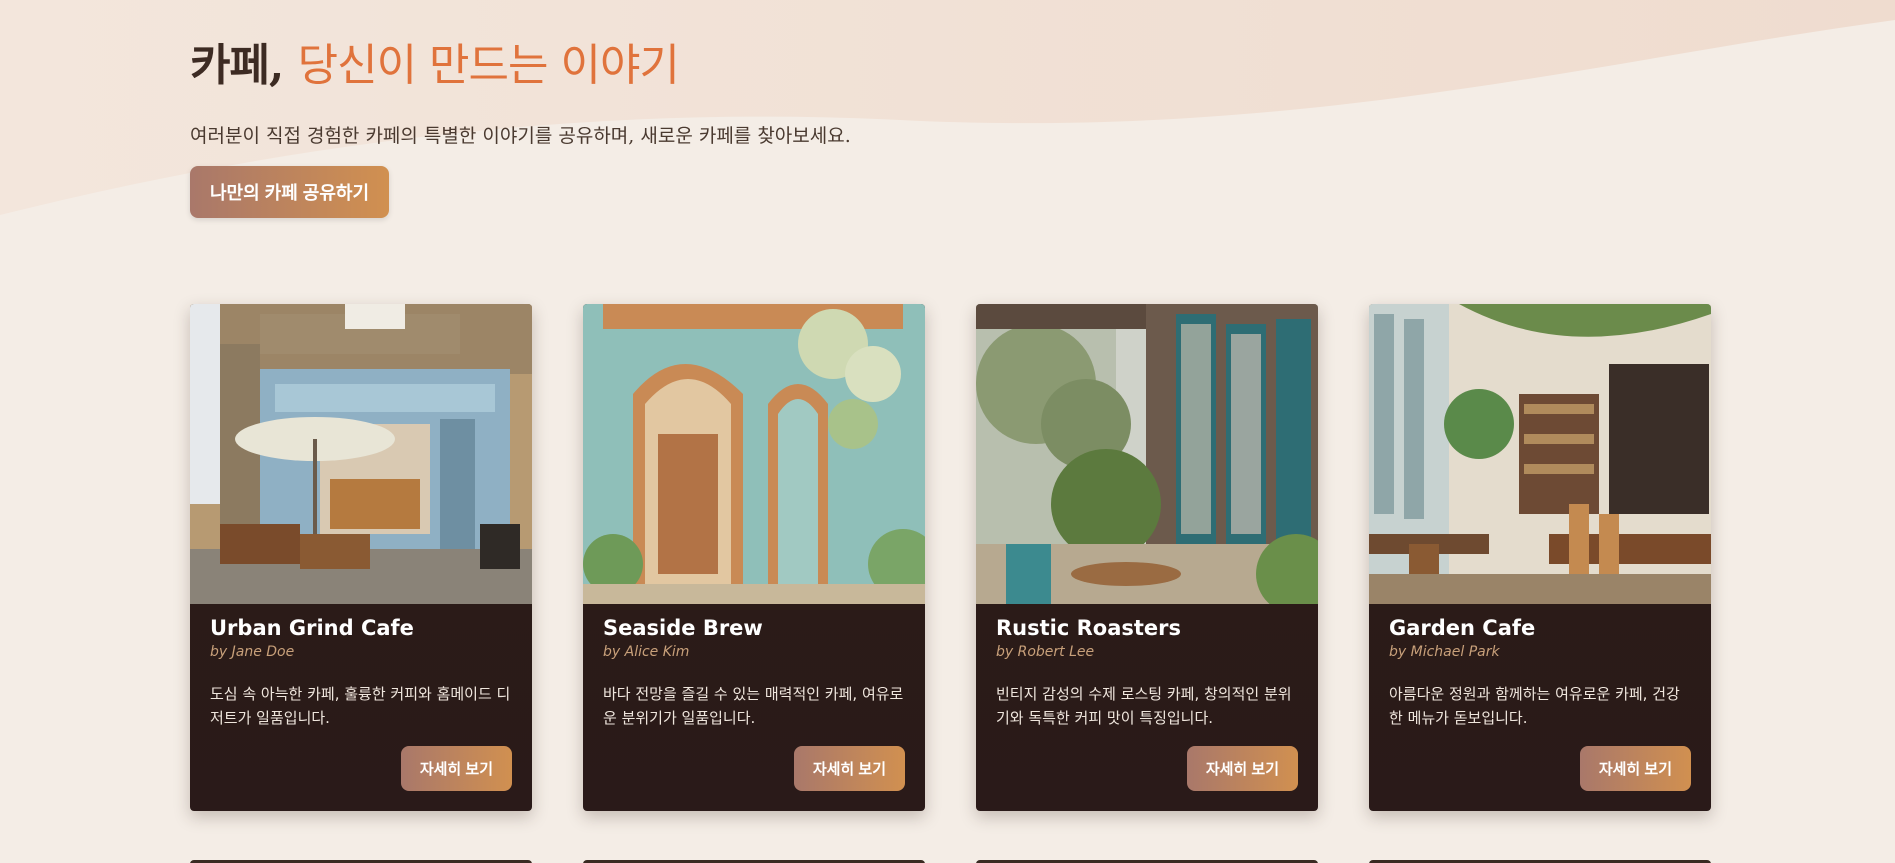  I want to click on cafe-author: by Robert Lee, so click(1045, 652).